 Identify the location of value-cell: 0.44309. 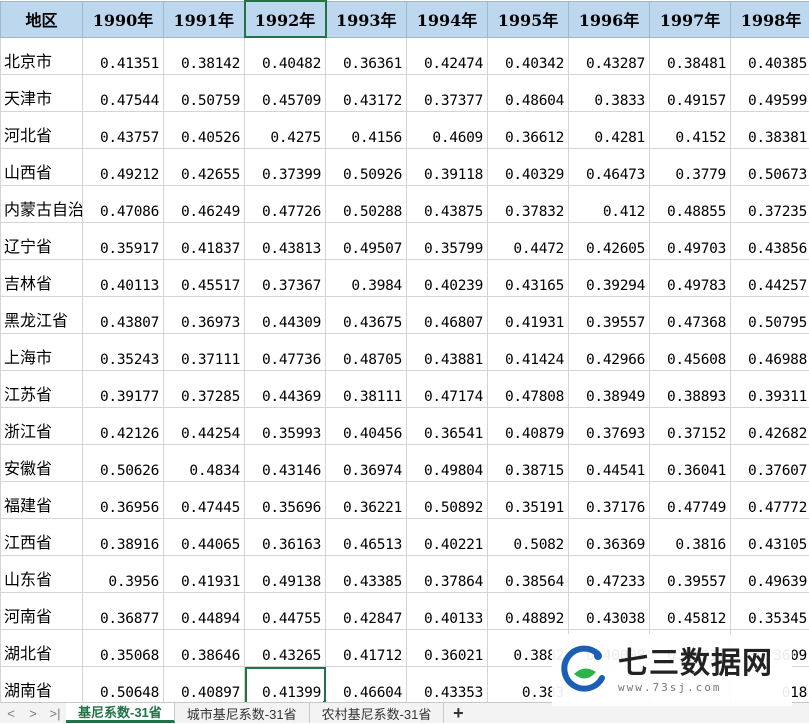
(285, 315).